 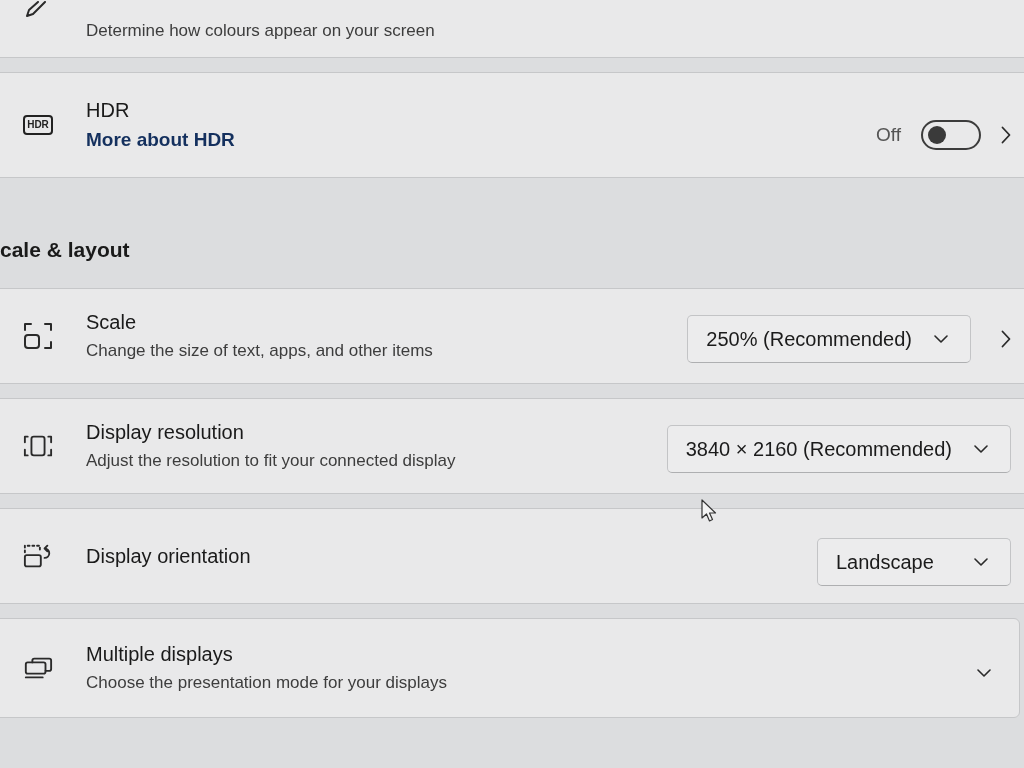 I want to click on text-link: More about HDR, so click(x=160, y=140).